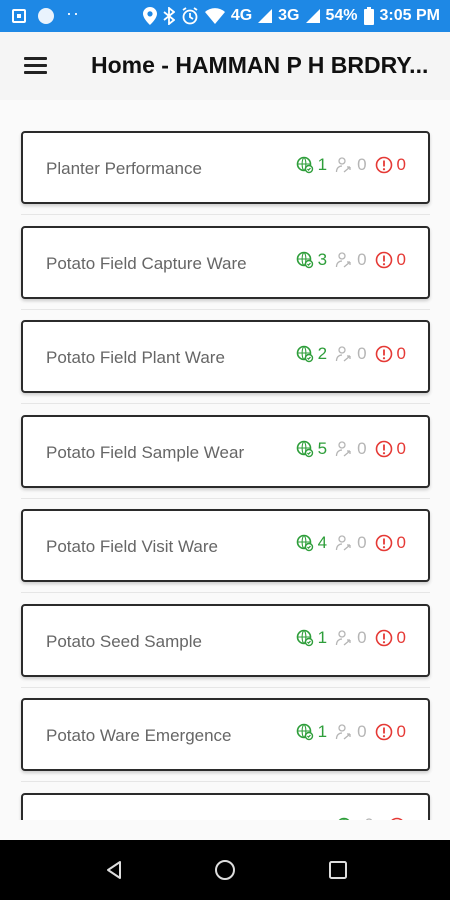  Describe the element at coordinates (322, 353) in the screenshot. I see `completed-number: 2` at that location.